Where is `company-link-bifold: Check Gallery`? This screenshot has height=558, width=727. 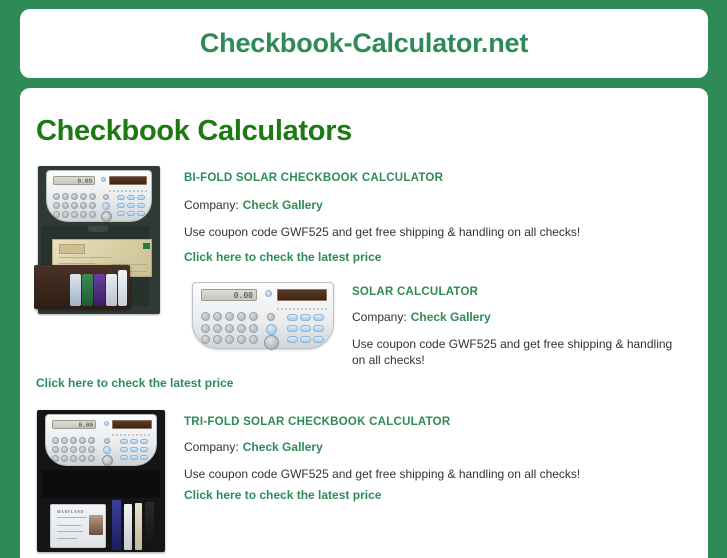 company-link-bifold: Check Gallery is located at coordinates (283, 205).